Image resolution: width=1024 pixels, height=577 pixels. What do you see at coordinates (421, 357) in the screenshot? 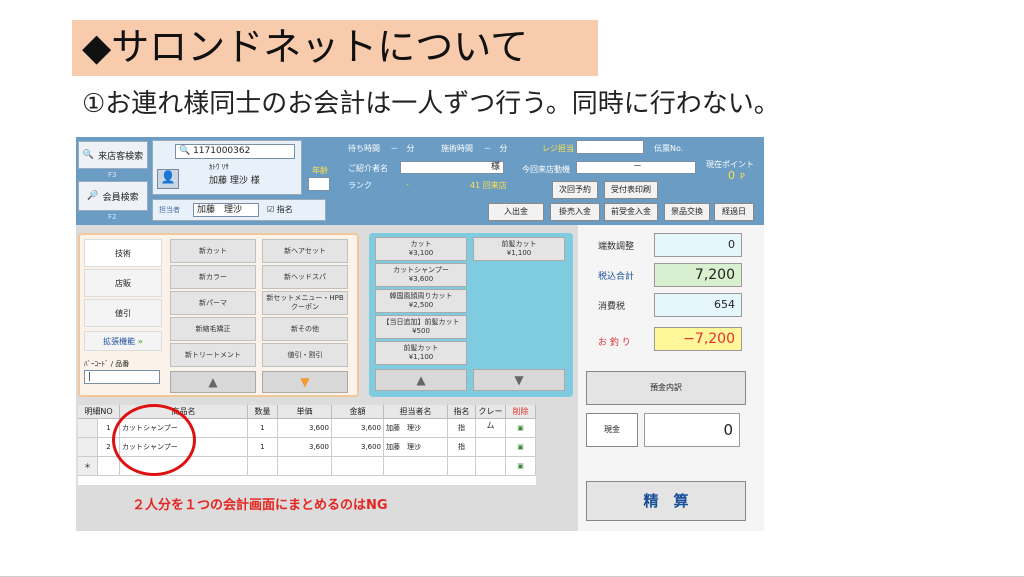
I see `item-price: ¥1,100` at bounding box center [421, 357].